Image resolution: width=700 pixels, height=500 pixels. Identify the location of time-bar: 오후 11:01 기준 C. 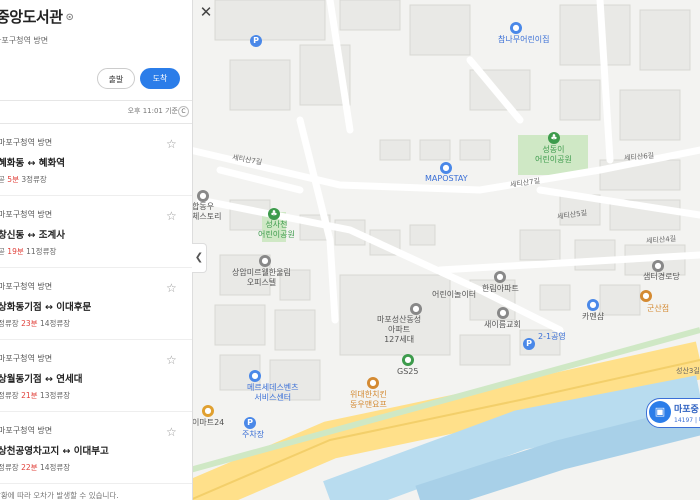
(96, 112).